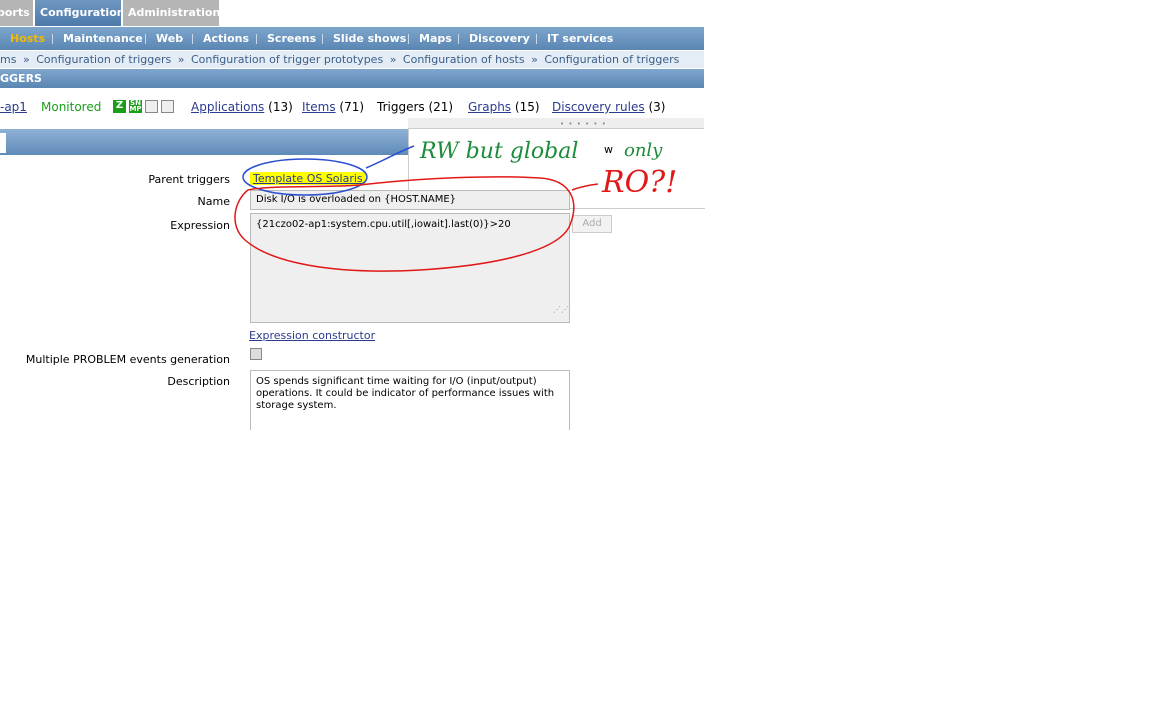 The height and width of the screenshot is (720, 1152). I want to click on host-status: Monitored, so click(71, 107).